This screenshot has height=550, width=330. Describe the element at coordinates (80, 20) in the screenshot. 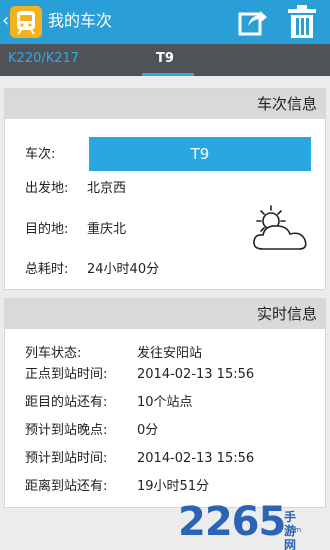

I see `page-title: 我的车次` at that location.